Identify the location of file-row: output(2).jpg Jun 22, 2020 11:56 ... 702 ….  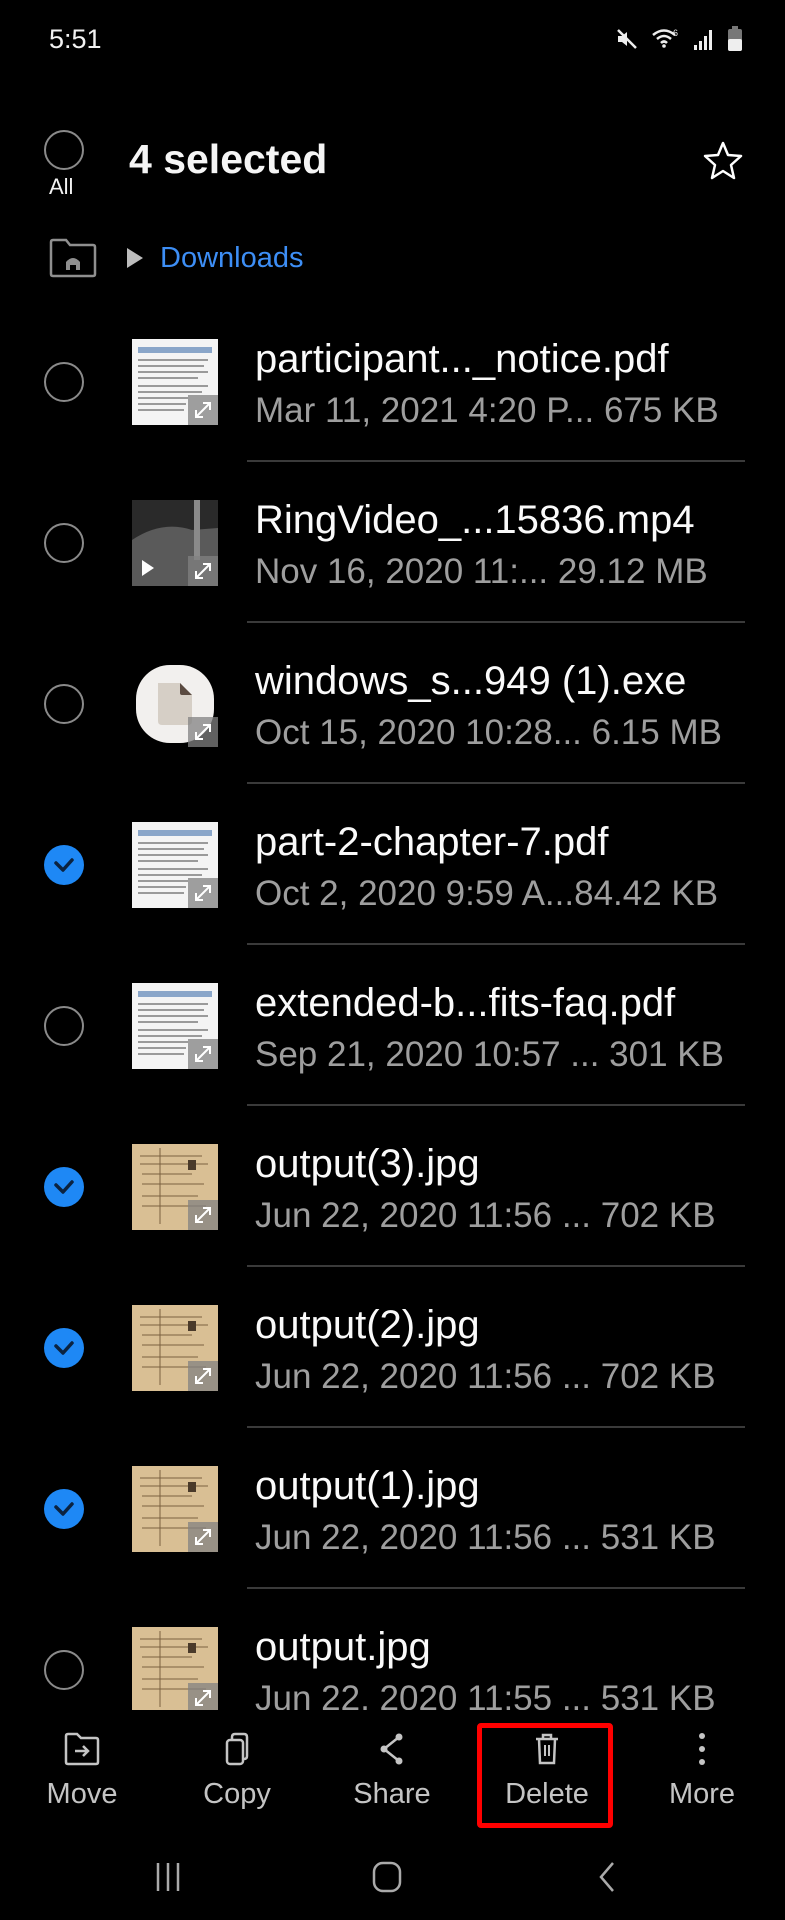
(392, 1347).